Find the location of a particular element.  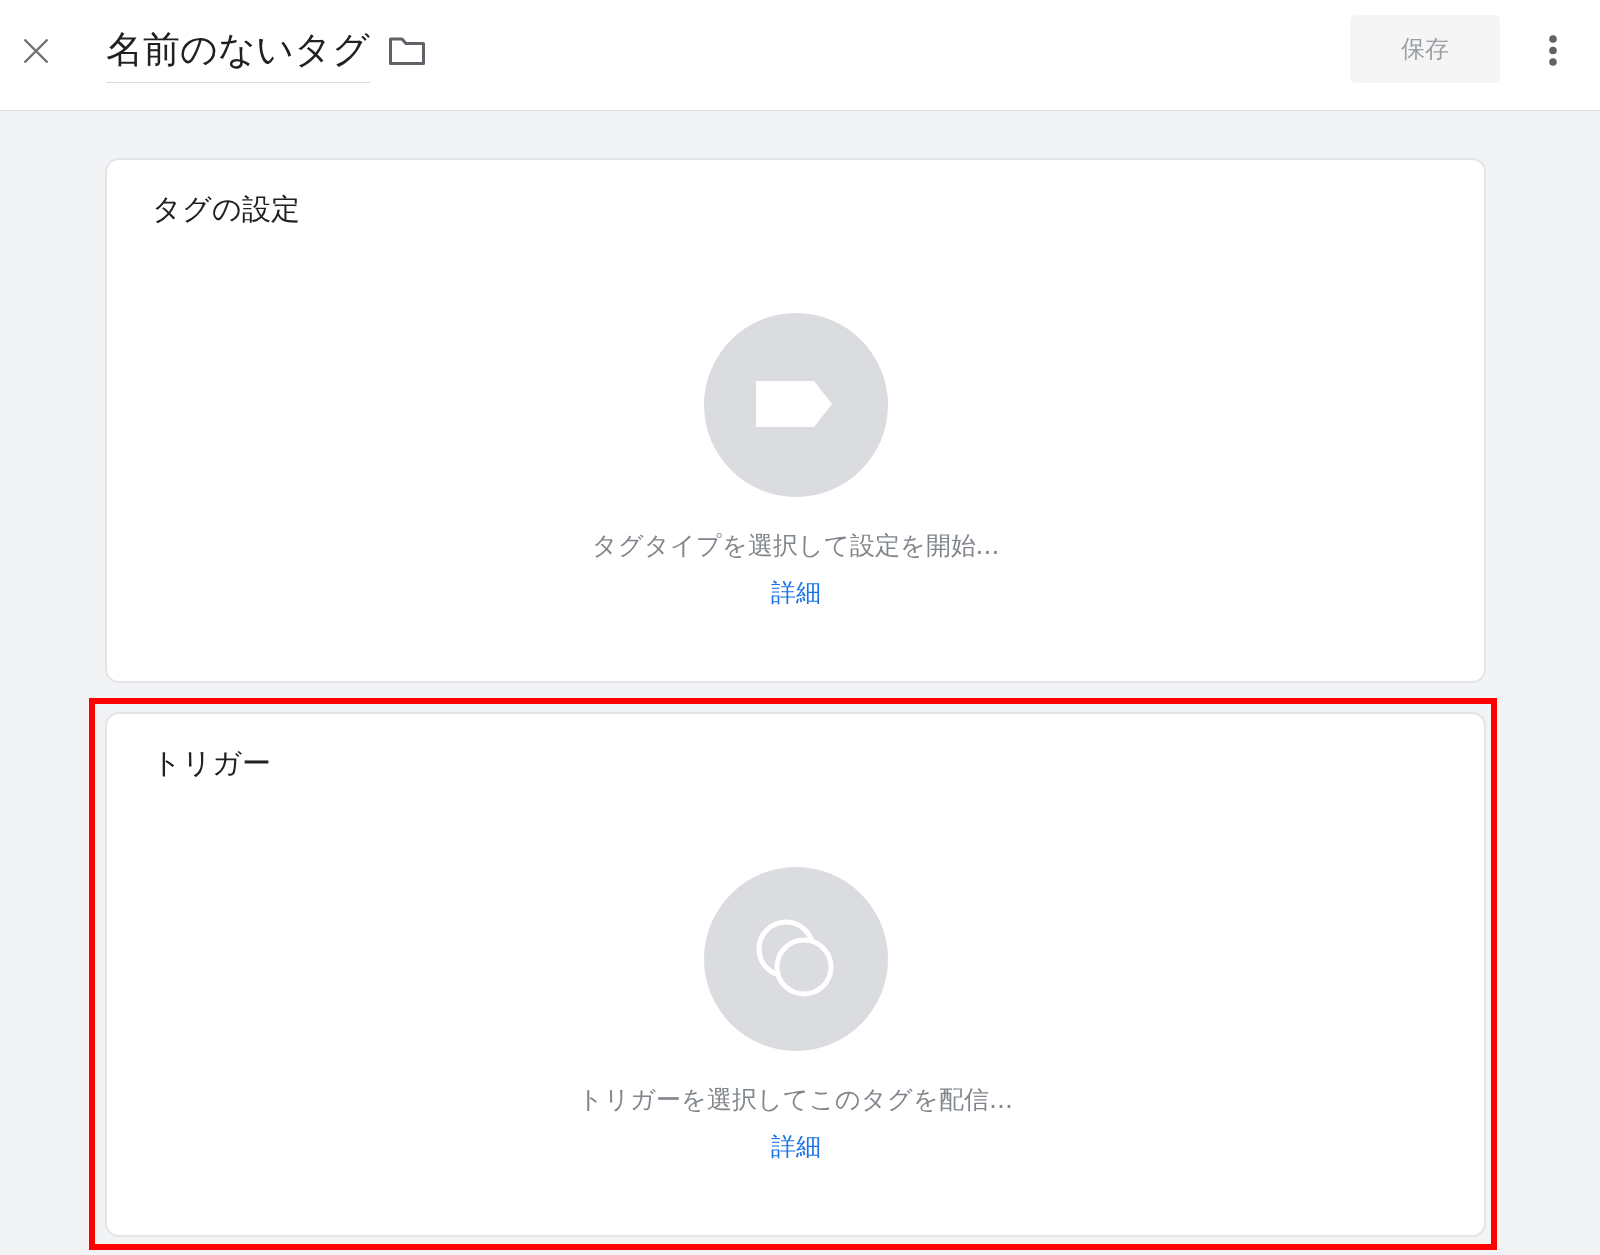

more-options-button is located at coordinates (1553, 50).